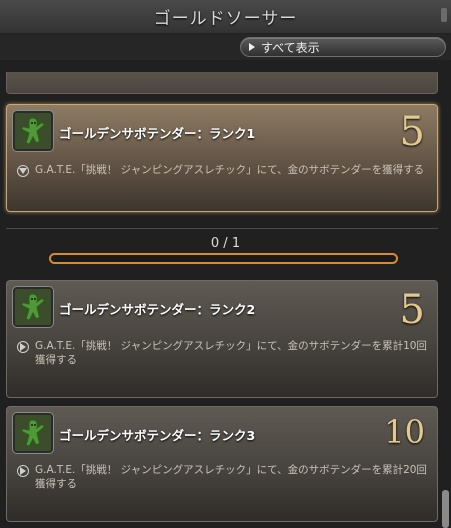  I want to click on previous-achievement-entry, so click(222, 83).